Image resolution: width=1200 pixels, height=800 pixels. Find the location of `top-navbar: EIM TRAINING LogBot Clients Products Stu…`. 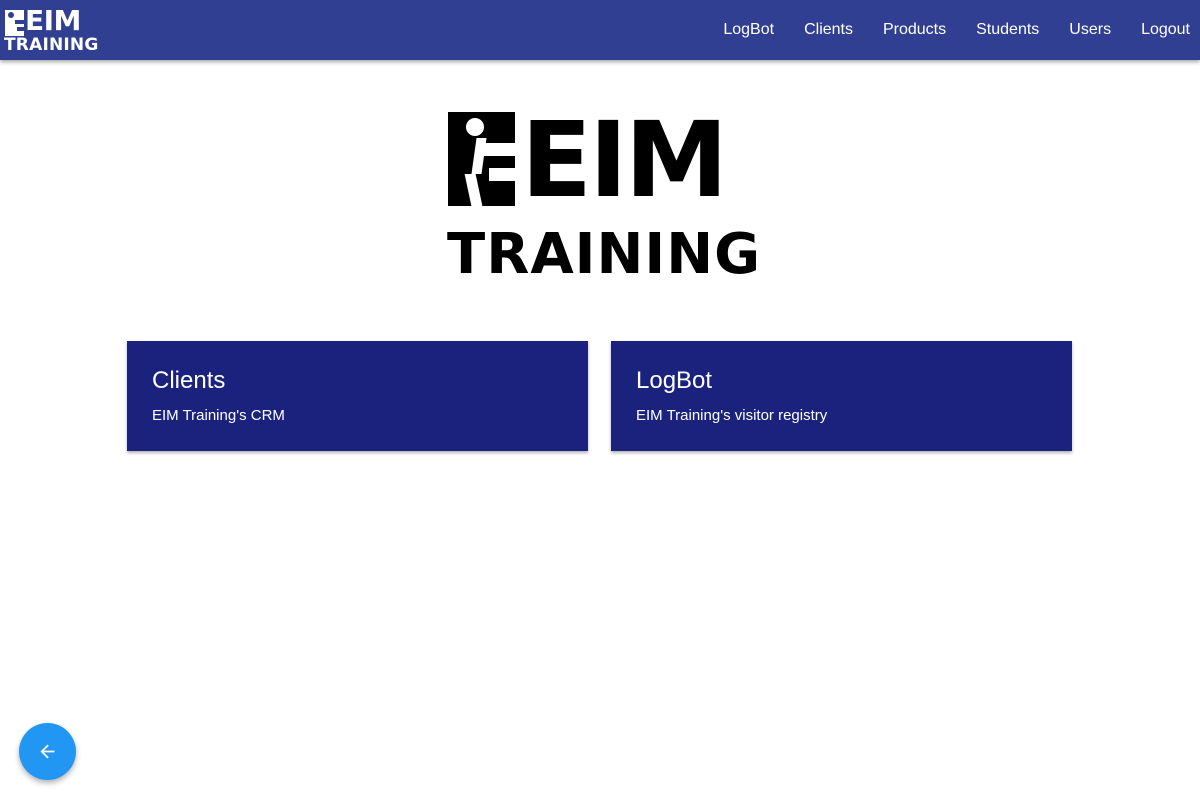

top-navbar: EIM TRAINING LogBot Clients Products Stu… is located at coordinates (600, 30).